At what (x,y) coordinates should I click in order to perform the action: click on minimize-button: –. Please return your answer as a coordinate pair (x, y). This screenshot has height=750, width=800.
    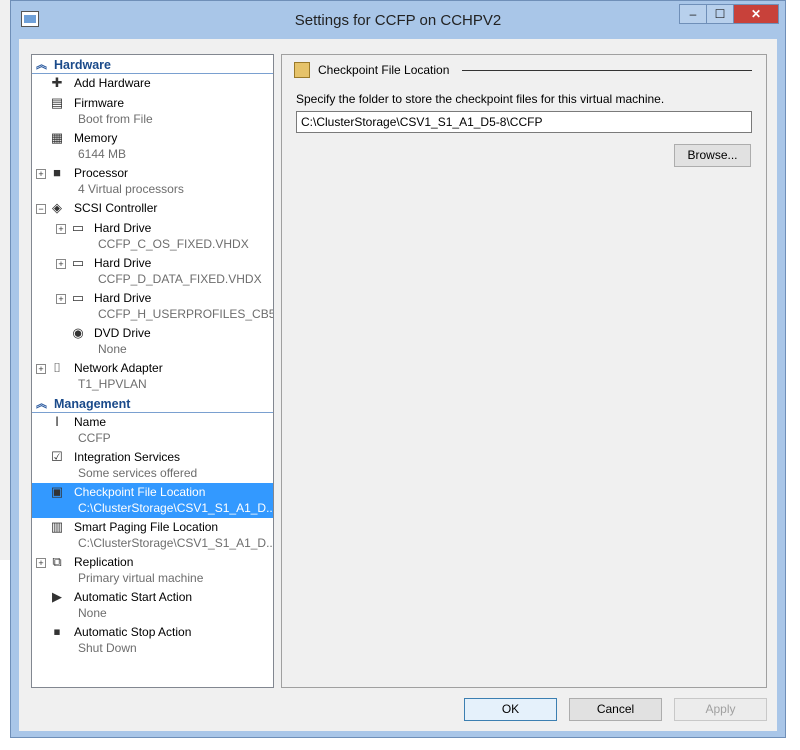
    Looking at the image, I should click on (693, 14).